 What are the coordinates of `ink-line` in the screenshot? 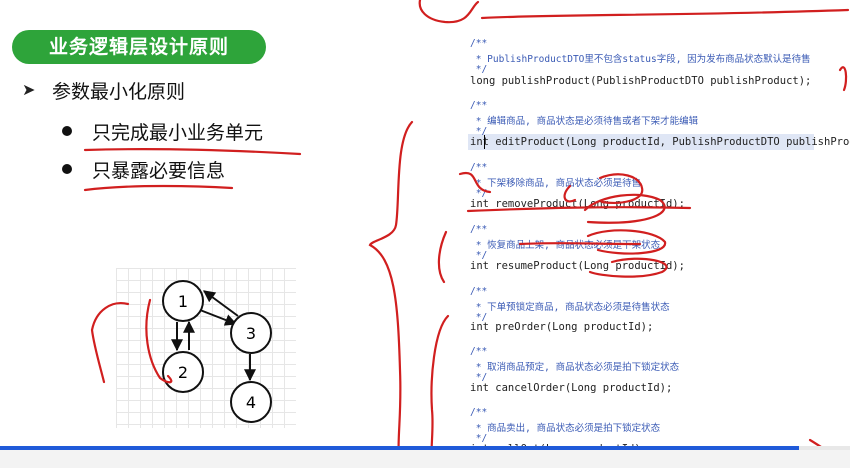 It's located at (665, 14).